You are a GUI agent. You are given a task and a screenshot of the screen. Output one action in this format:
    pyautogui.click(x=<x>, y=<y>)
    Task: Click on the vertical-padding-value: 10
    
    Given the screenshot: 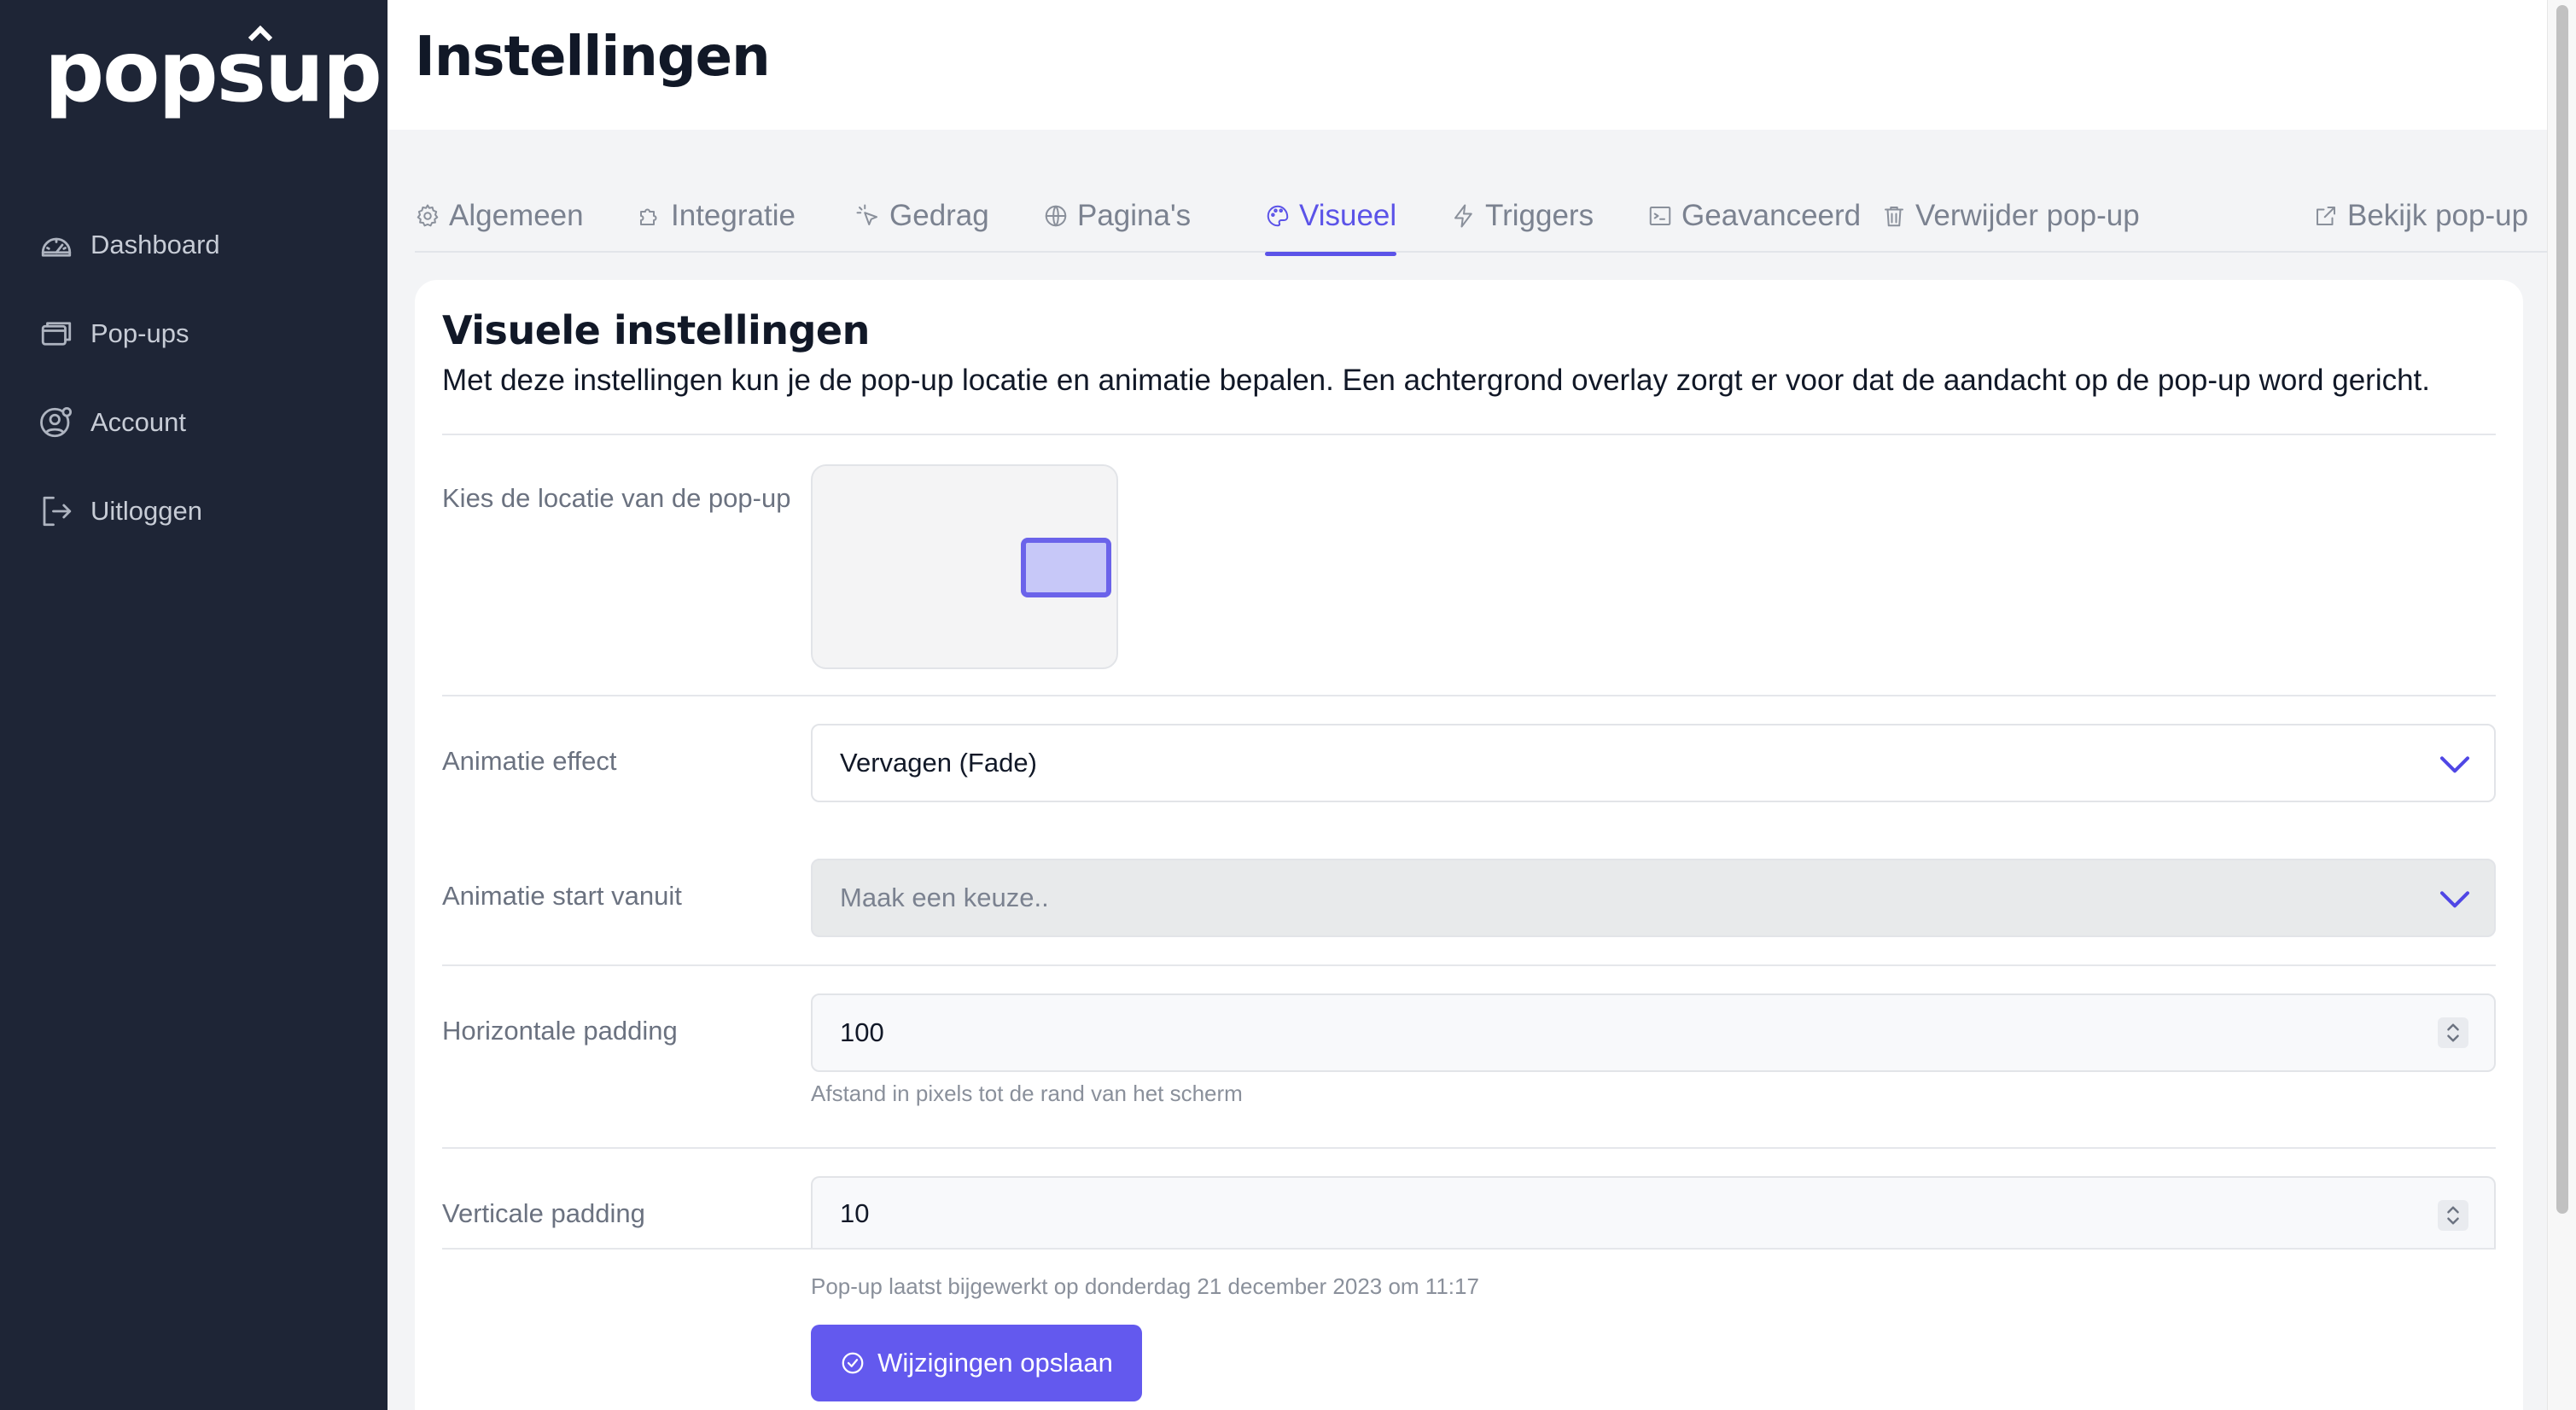 What is the action you would take?
    pyautogui.click(x=855, y=1213)
    